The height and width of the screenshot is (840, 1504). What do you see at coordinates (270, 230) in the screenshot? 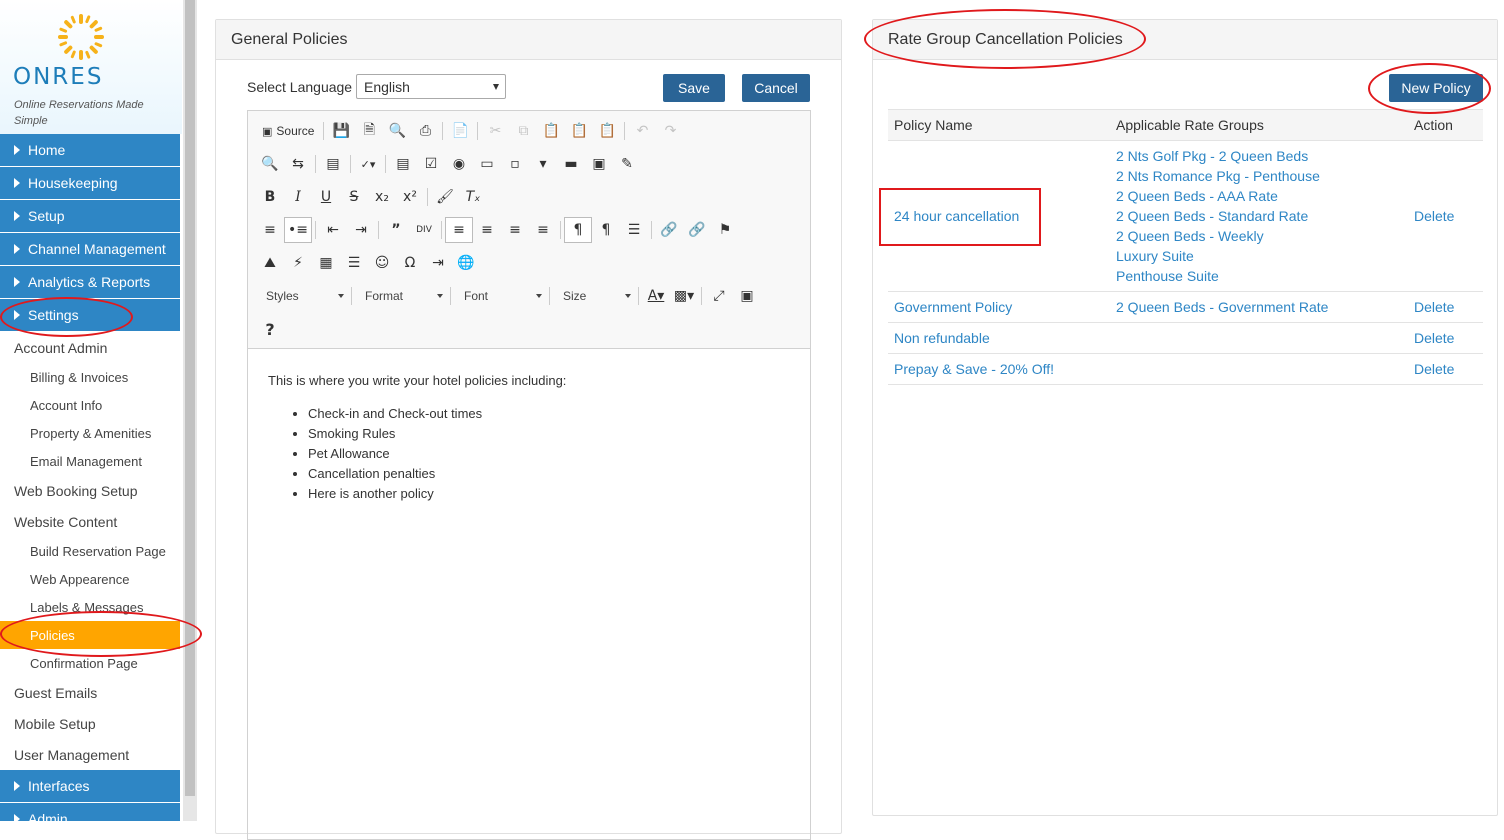
I see `numbered-list-icon: ≡` at bounding box center [270, 230].